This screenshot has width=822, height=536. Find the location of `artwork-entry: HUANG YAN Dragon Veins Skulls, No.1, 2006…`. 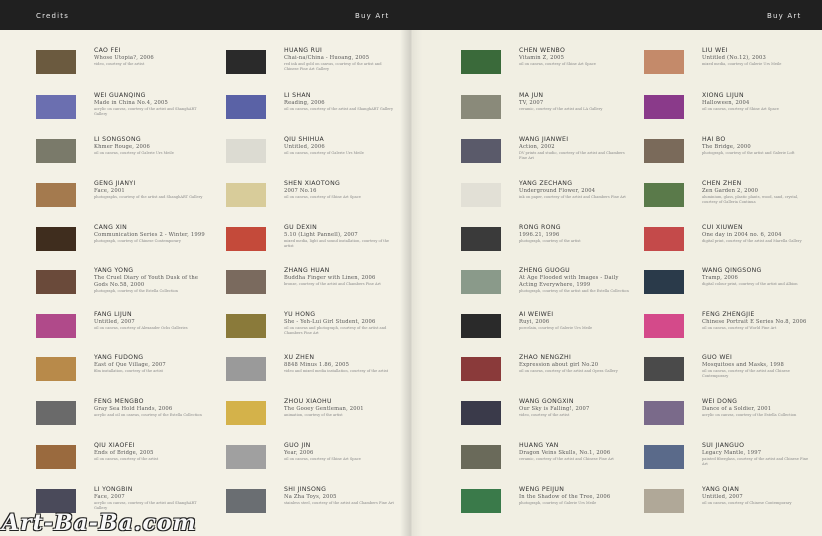

artwork-entry: HUANG YAN Dragon Veins Skulls, No.1, 2006… is located at coordinates (541, 462).